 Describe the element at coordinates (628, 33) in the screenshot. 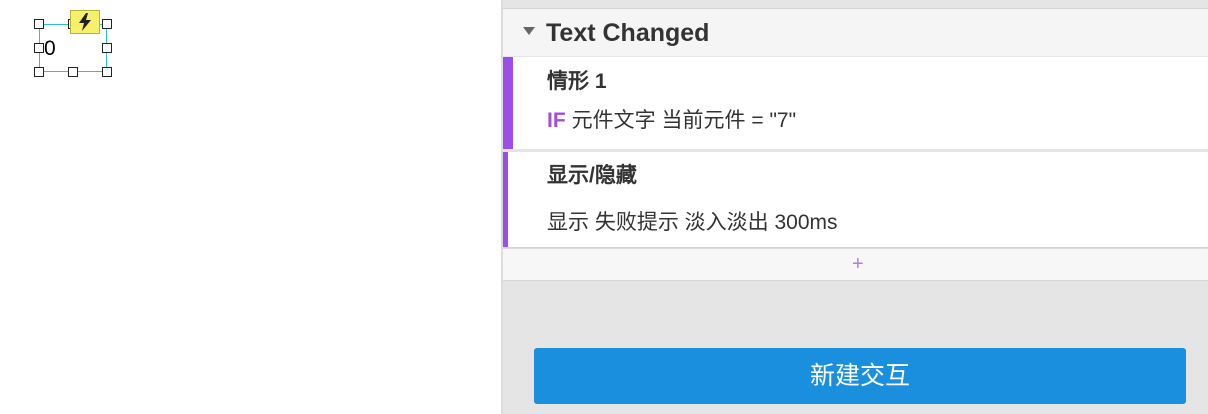

I see `event-title: Text Changed` at that location.